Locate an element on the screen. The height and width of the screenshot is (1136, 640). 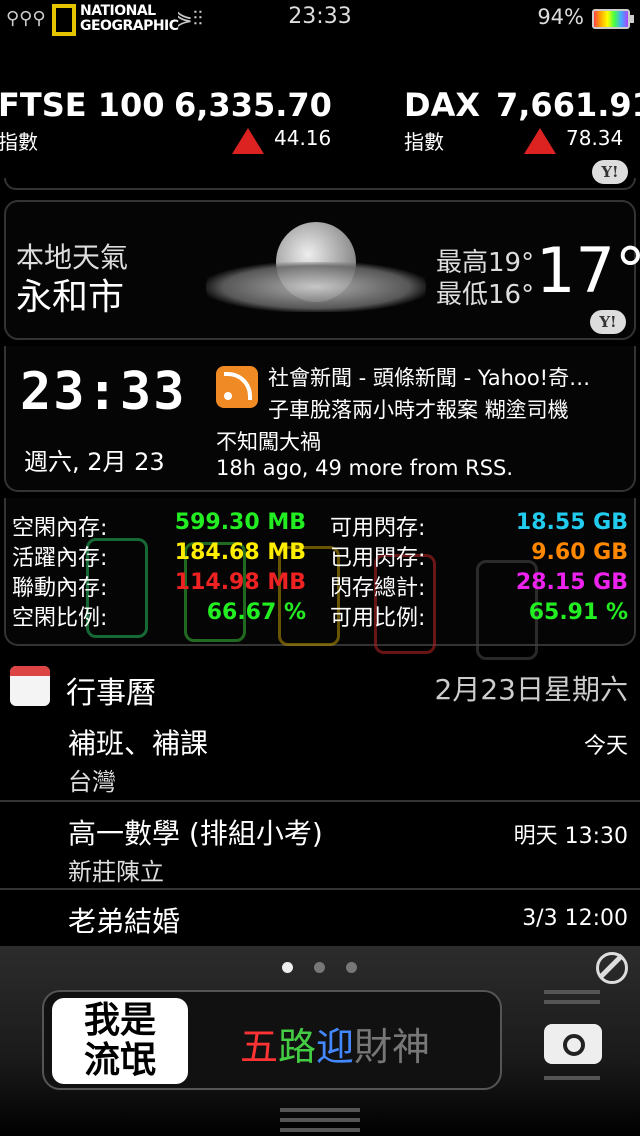
calendar-event: 高一數學 (排組小考) 新莊陳立 明天 13:30 is located at coordinates (320, 844).